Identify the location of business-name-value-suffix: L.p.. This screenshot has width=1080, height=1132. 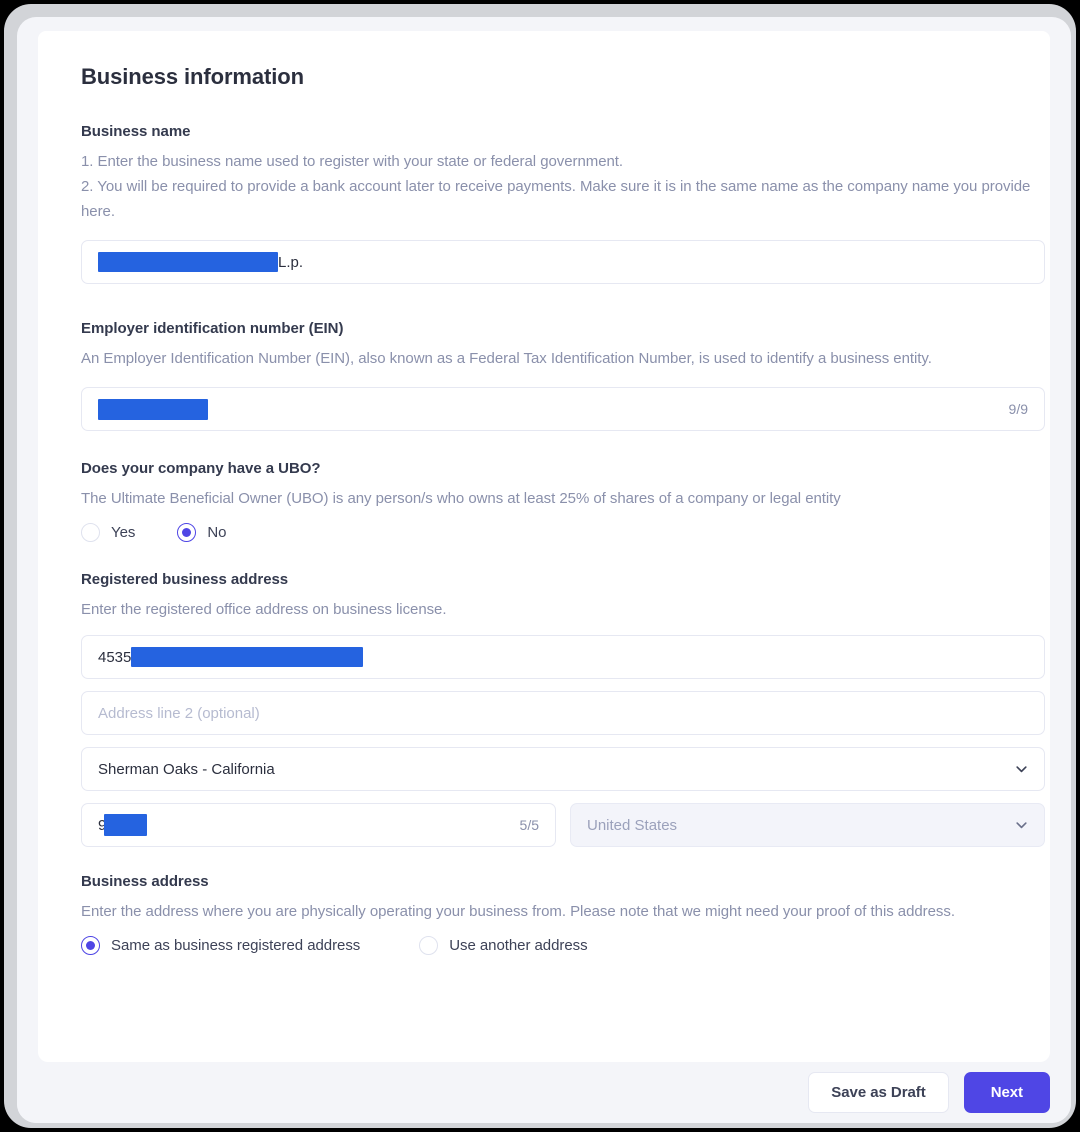
(291, 262).